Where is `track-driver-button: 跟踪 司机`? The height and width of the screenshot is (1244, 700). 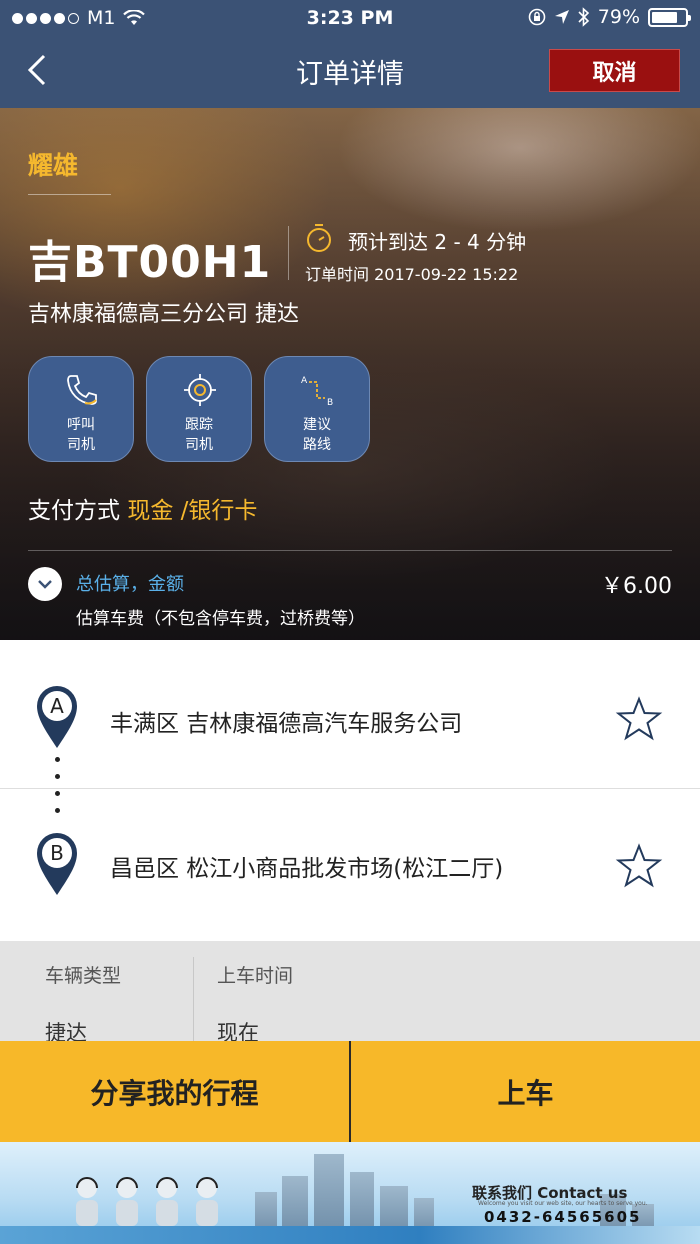
track-driver-button: 跟踪 司机 is located at coordinates (199, 409).